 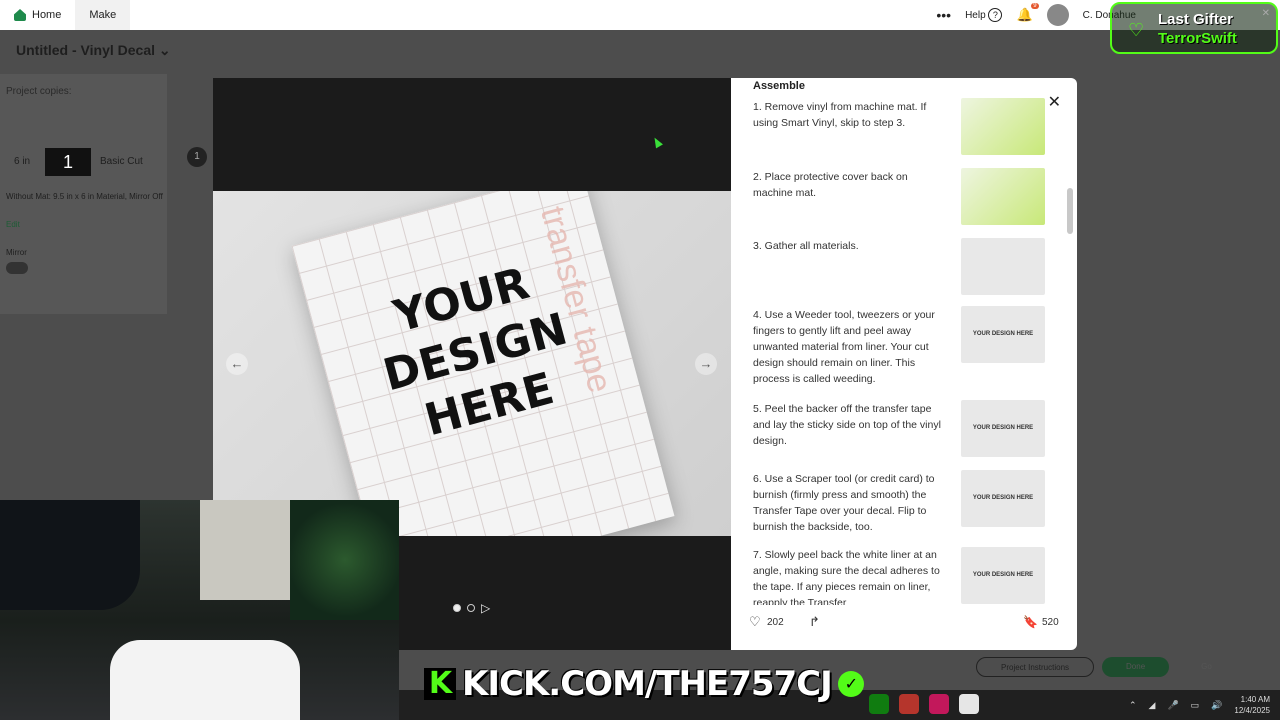 I want to click on kick-overlay: K KICK.COM/THE757CJ ✓, so click(x=644, y=684).